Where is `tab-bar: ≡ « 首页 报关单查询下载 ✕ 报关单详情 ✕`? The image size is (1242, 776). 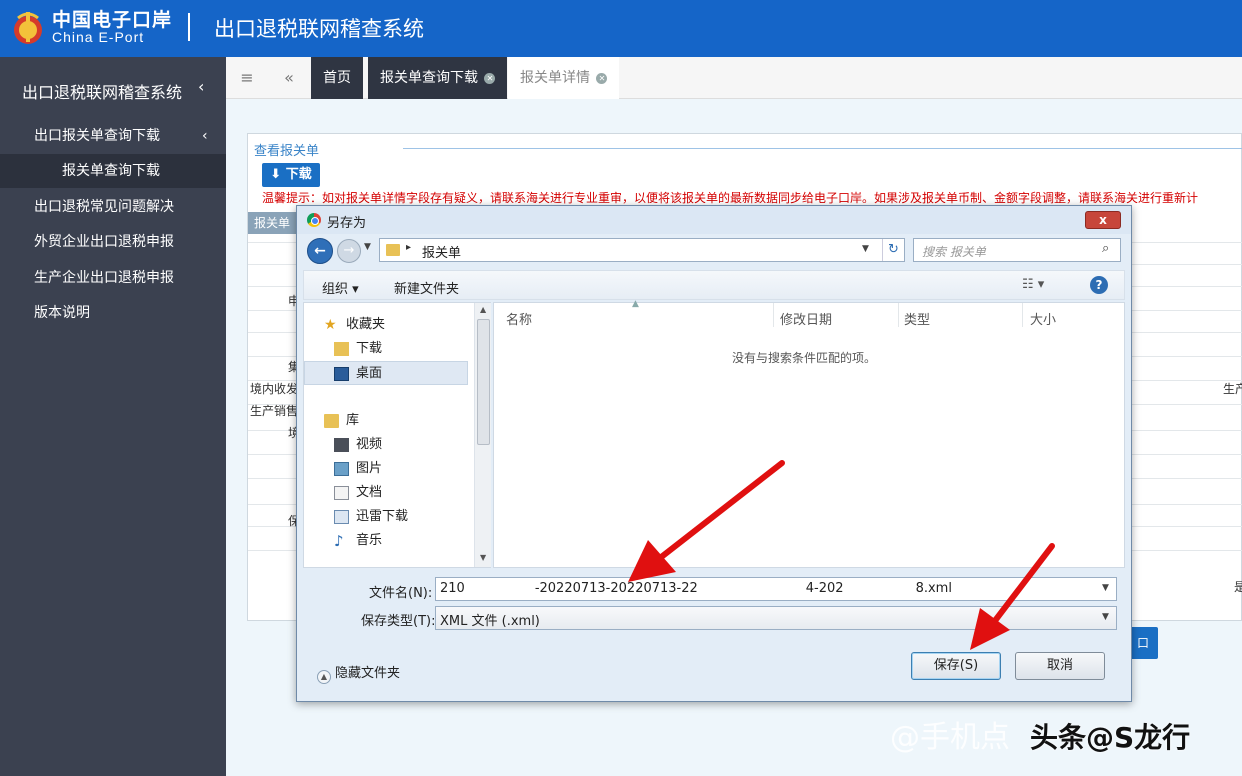
tab-bar: ≡ « 首页 报关单查询下载 ✕ 报关单详情 ✕ is located at coordinates (734, 78).